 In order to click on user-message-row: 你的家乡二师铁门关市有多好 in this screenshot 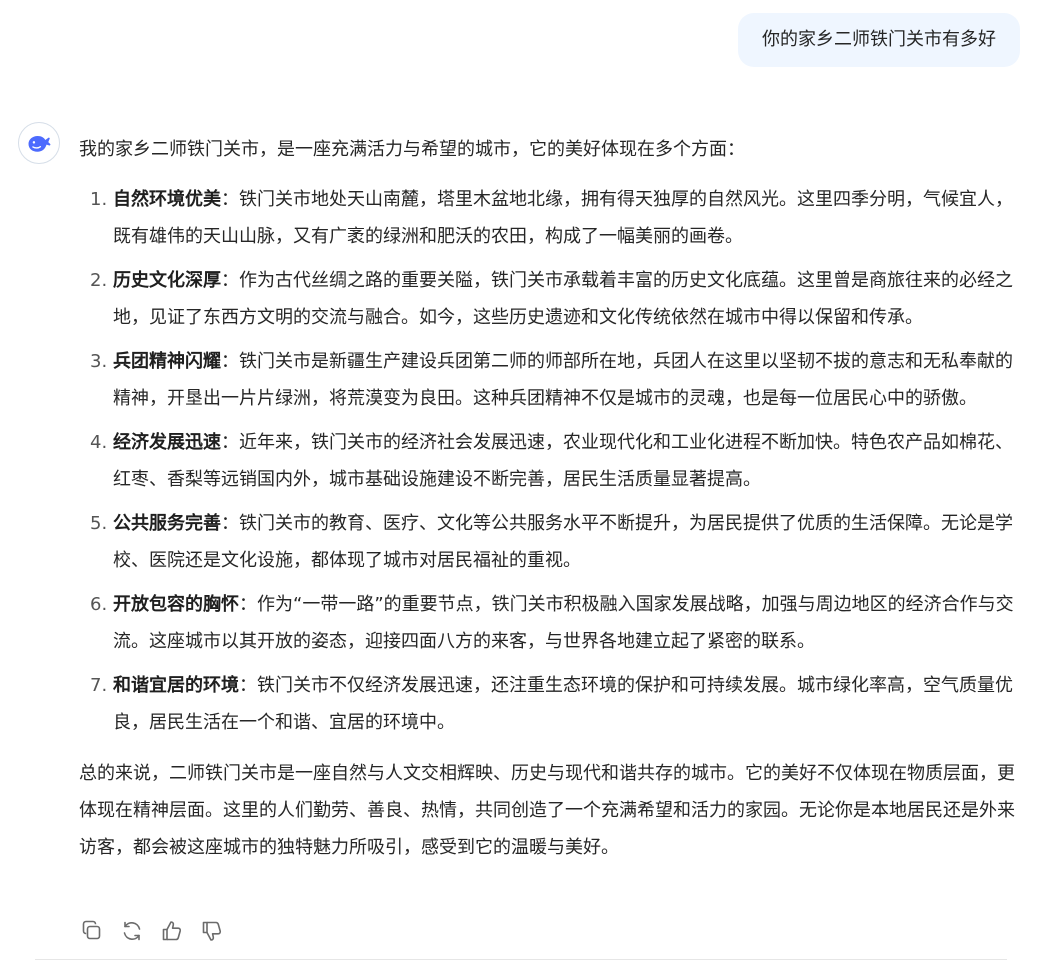, I will do `click(879, 40)`.